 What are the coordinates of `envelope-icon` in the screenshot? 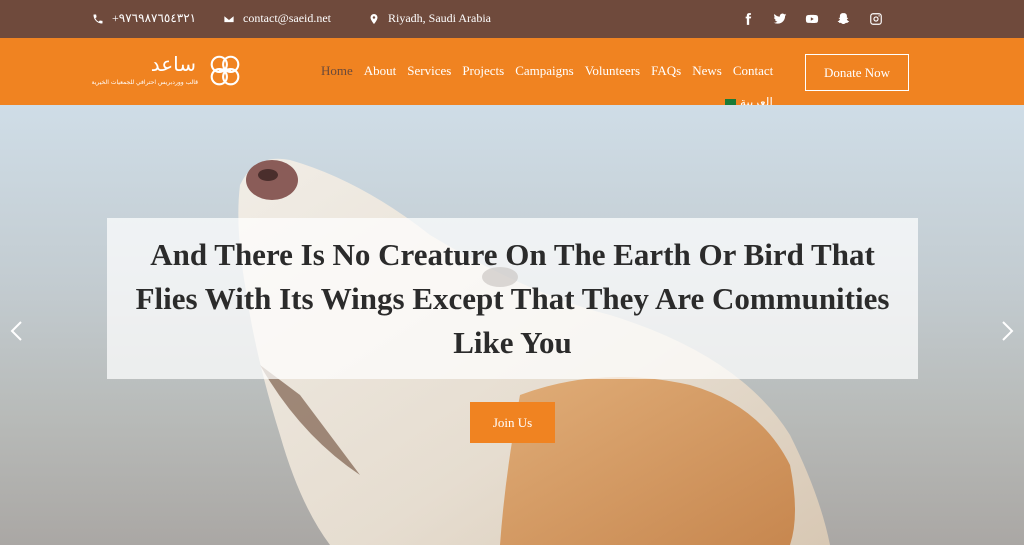 It's located at (229, 18).